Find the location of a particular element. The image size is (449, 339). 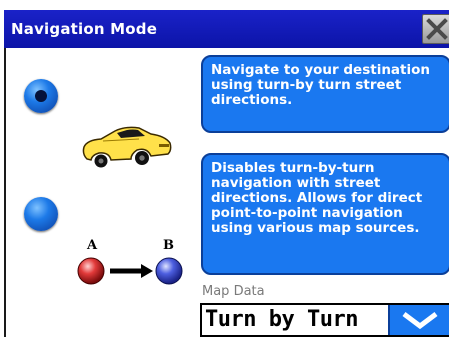

chevron-down-icon is located at coordinates (420, 321).